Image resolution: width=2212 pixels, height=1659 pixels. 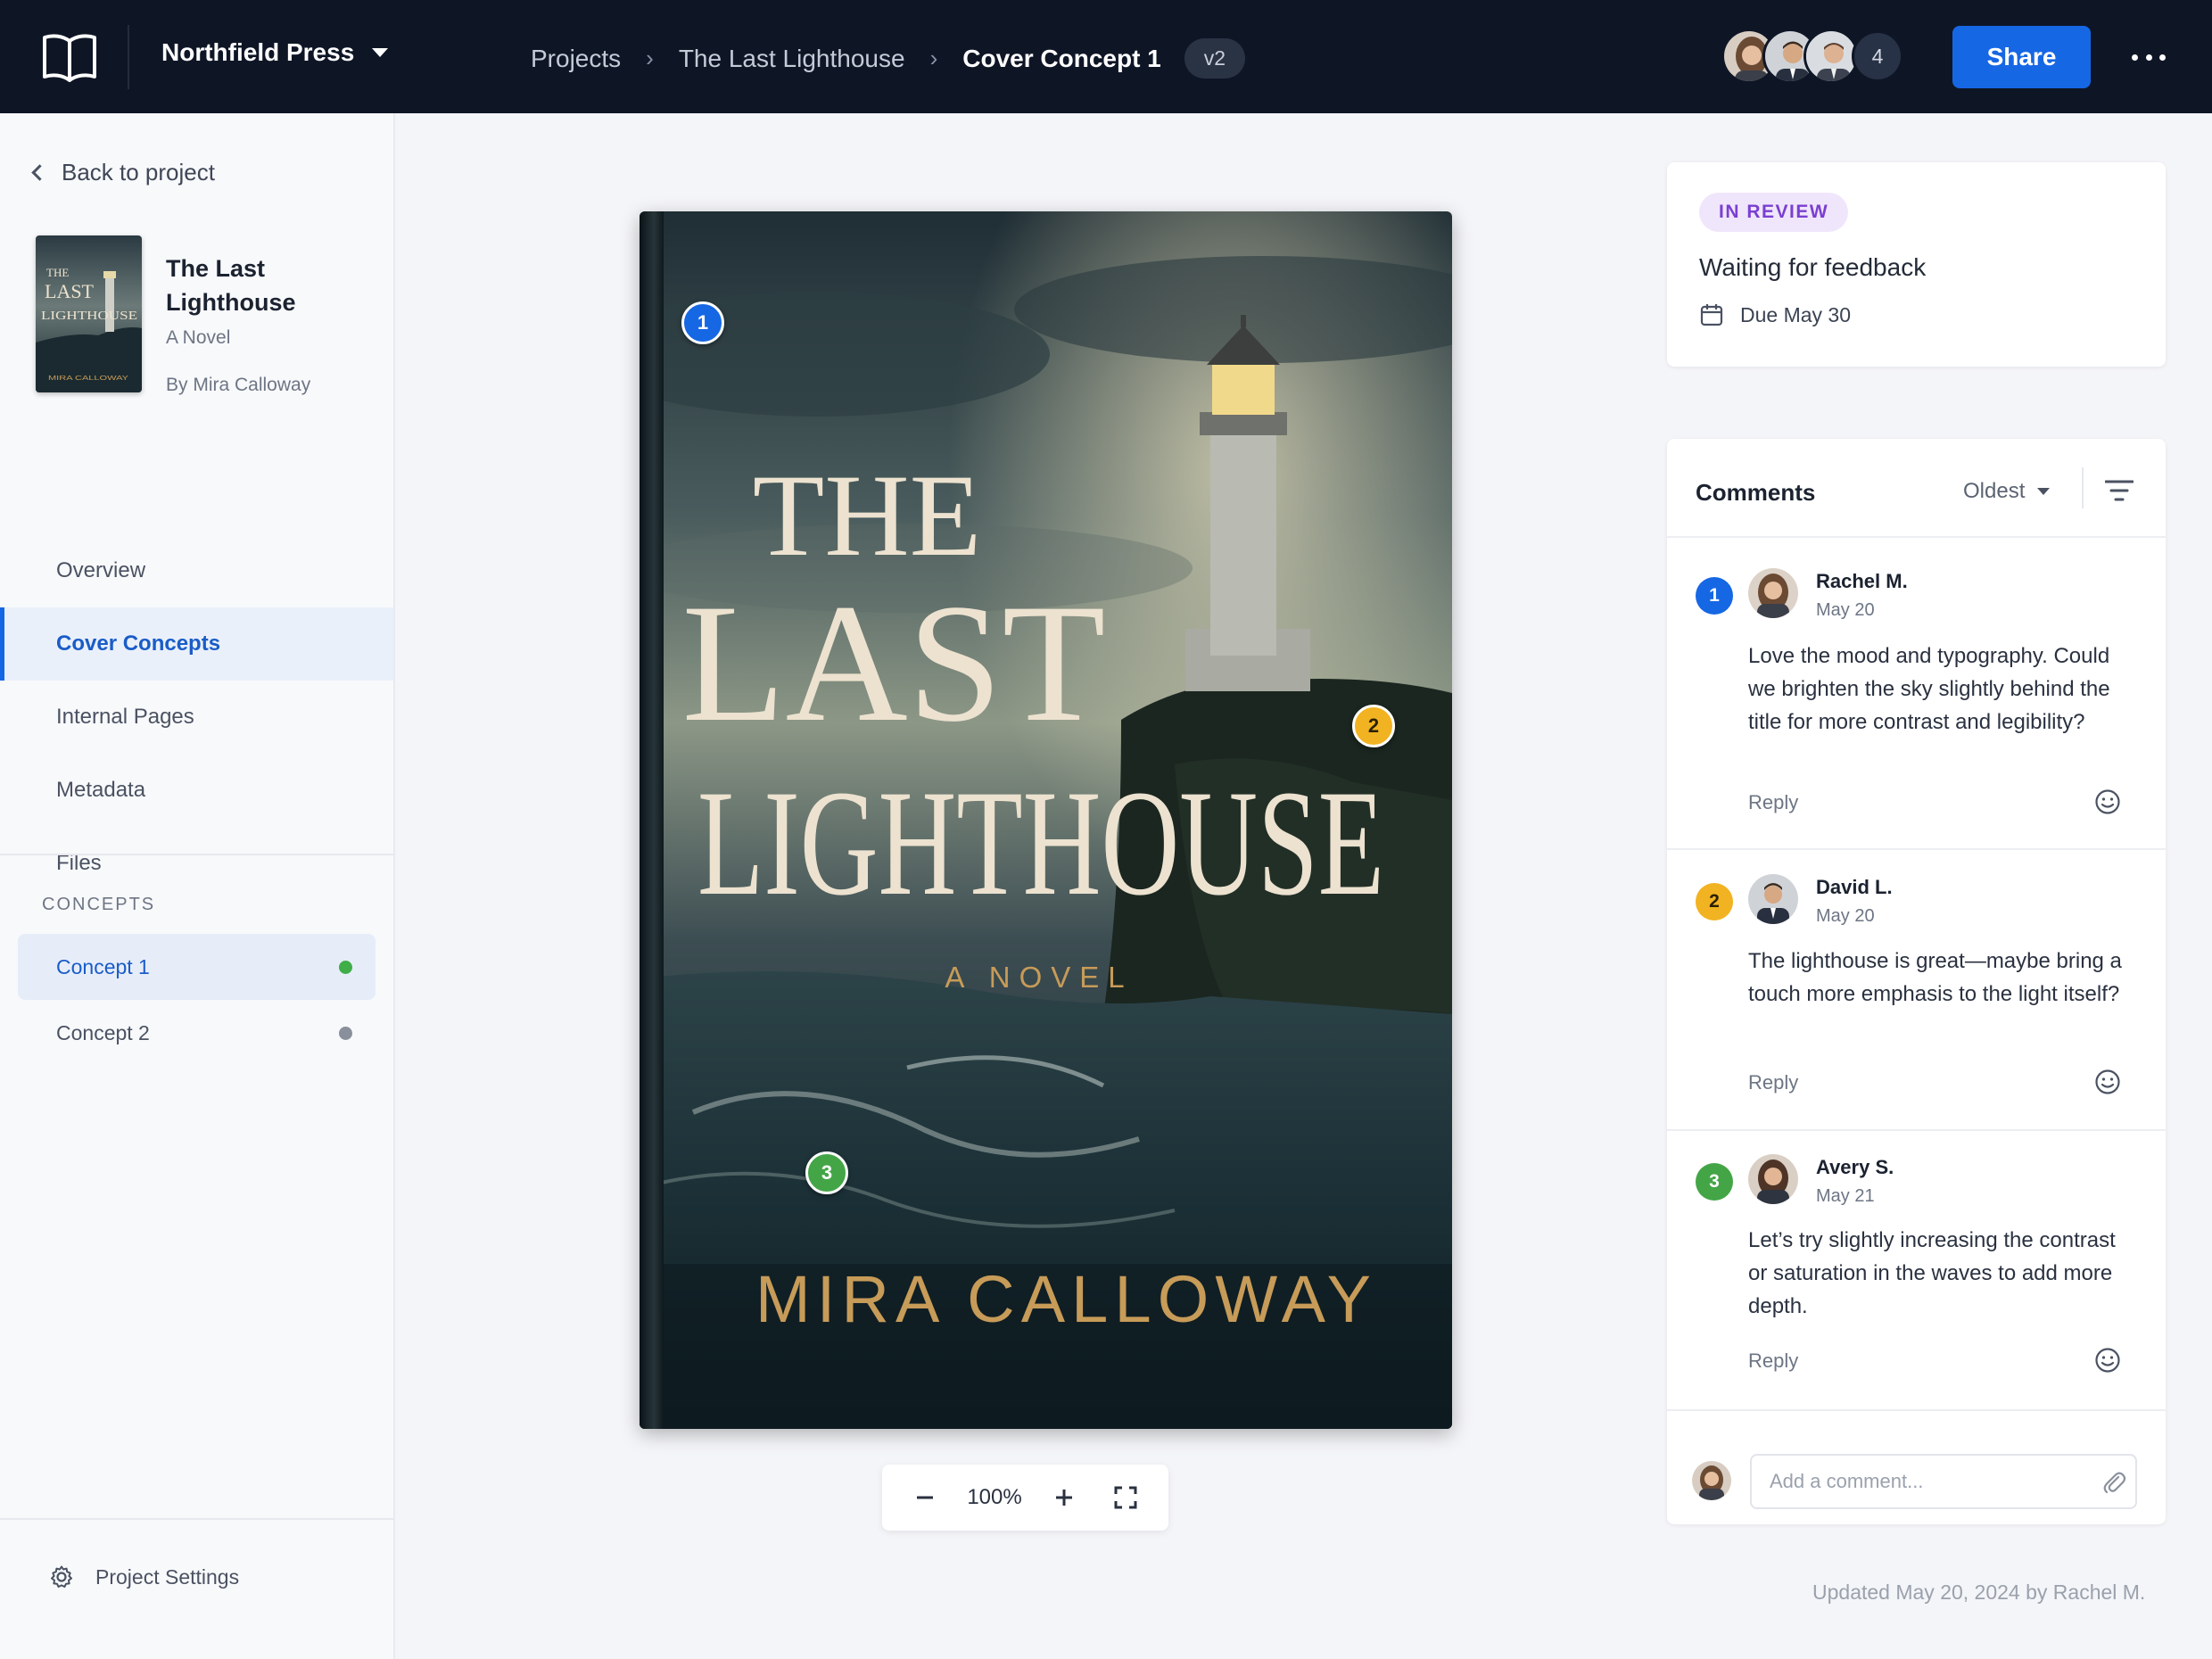 I want to click on fullscreen-button, so click(x=1125, y=1498).